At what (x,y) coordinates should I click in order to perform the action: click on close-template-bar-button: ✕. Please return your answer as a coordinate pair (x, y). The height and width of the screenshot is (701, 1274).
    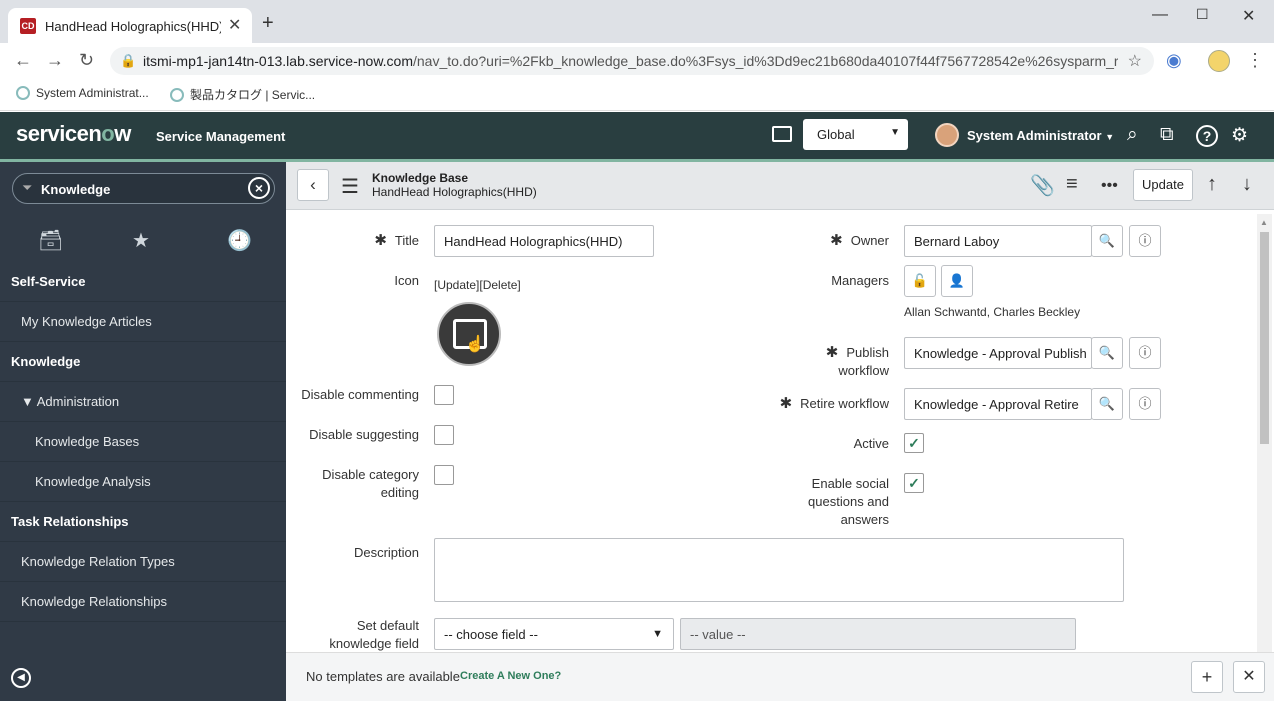
    Looking at the image, I should click on (1249, 677).